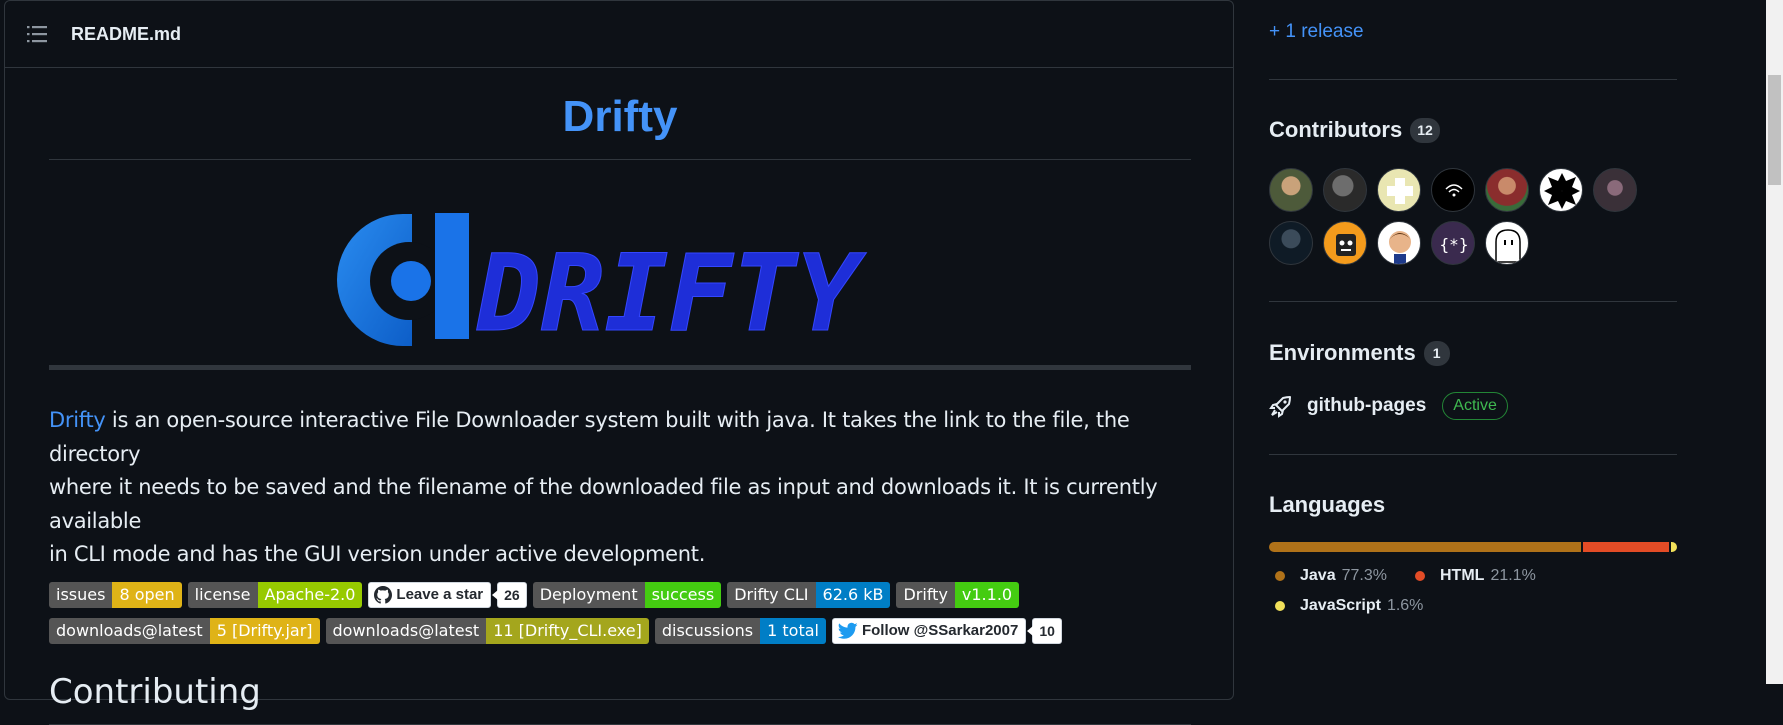  I want to click on language-item-javascript: JavaScript 1.6%, so click(1349, 606).